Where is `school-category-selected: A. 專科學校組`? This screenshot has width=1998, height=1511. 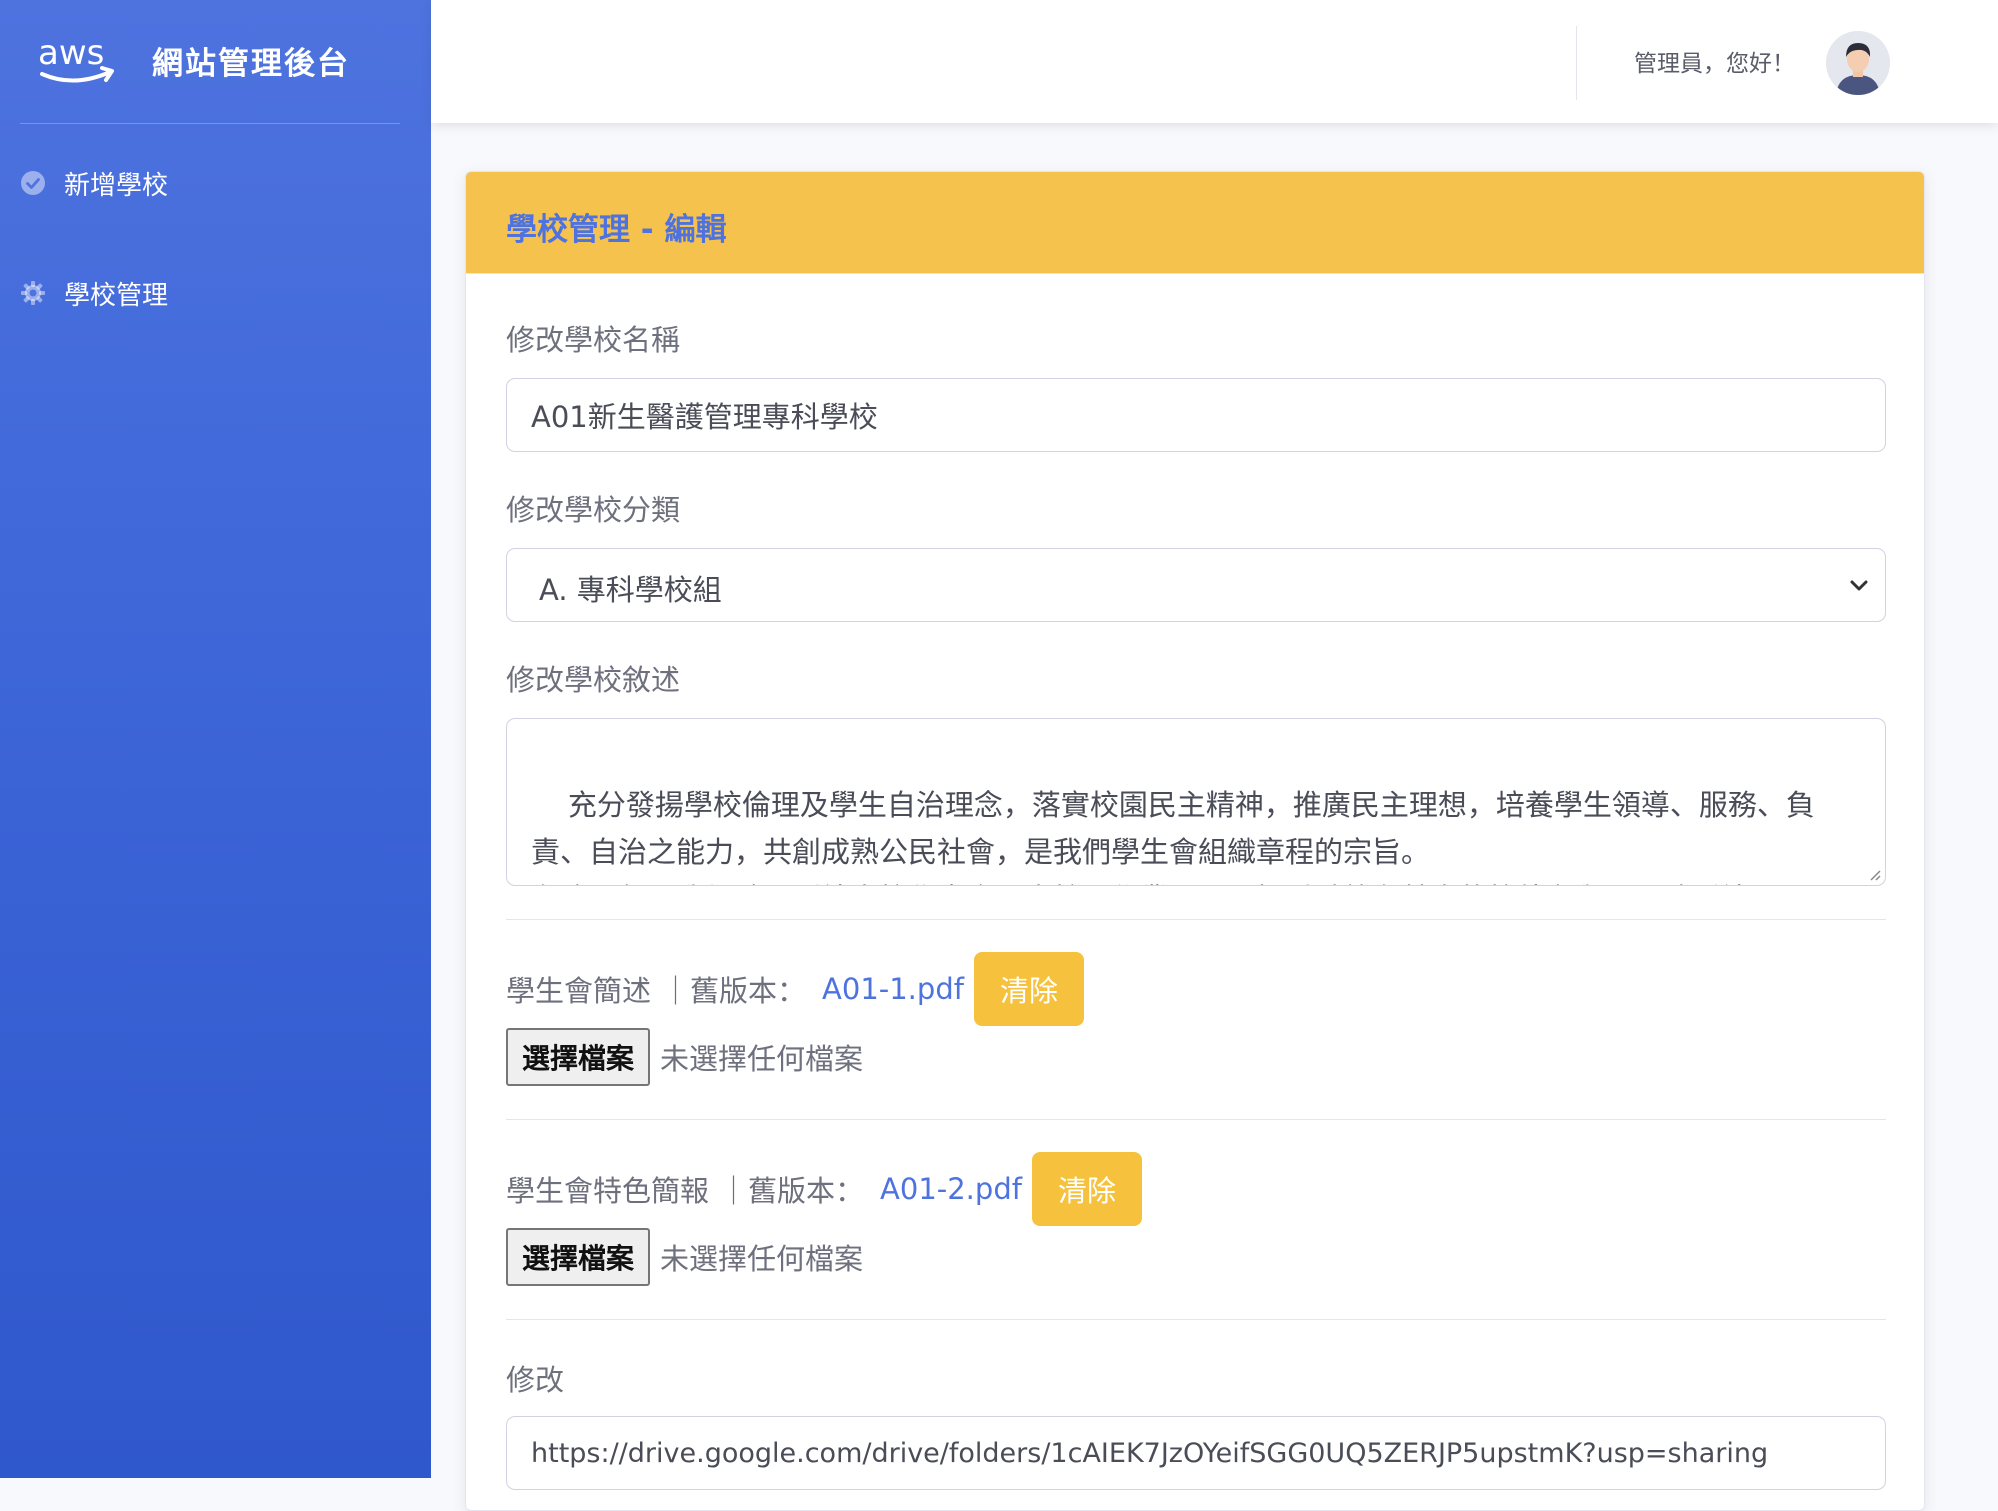 school-category-selected: A. 專科學校組 is located at coordinates (630, 590).